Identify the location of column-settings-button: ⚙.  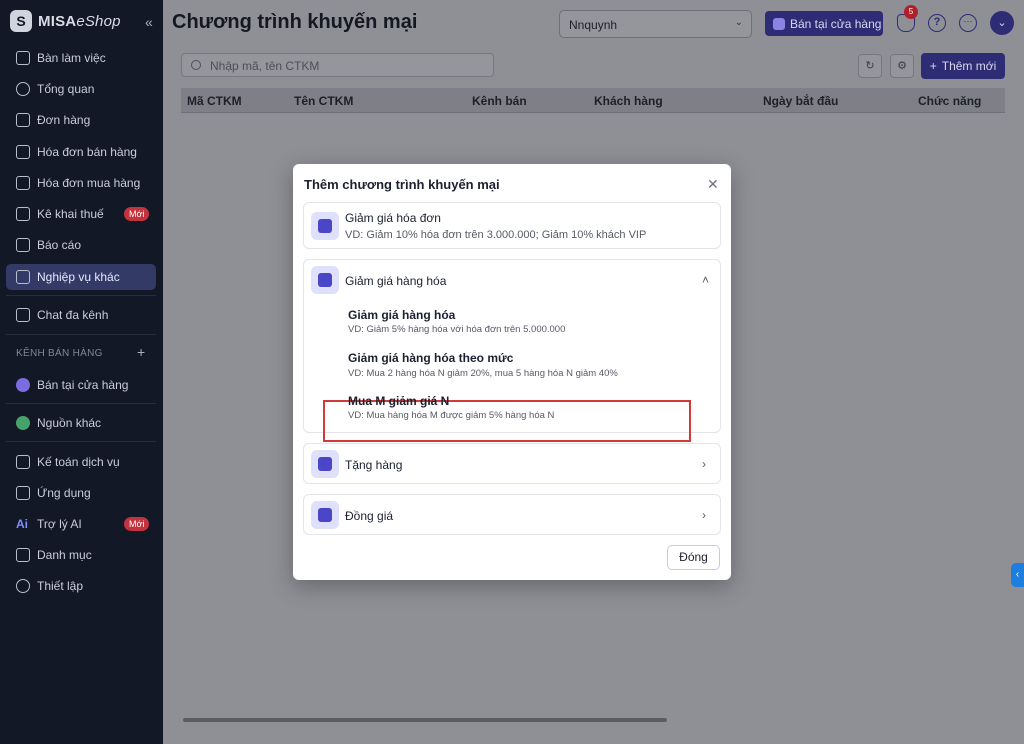
(902, 66).